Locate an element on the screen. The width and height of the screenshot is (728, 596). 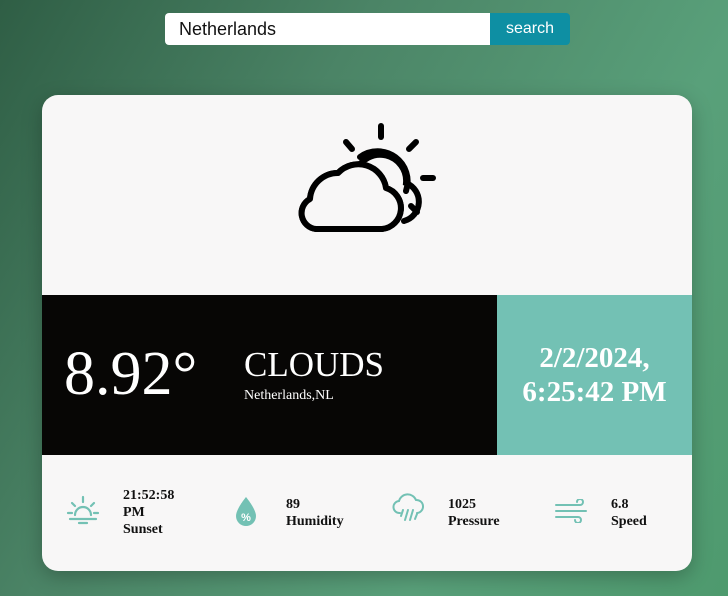
sunset-value-time: 21:52:58 is located at coordinates (149, 495).